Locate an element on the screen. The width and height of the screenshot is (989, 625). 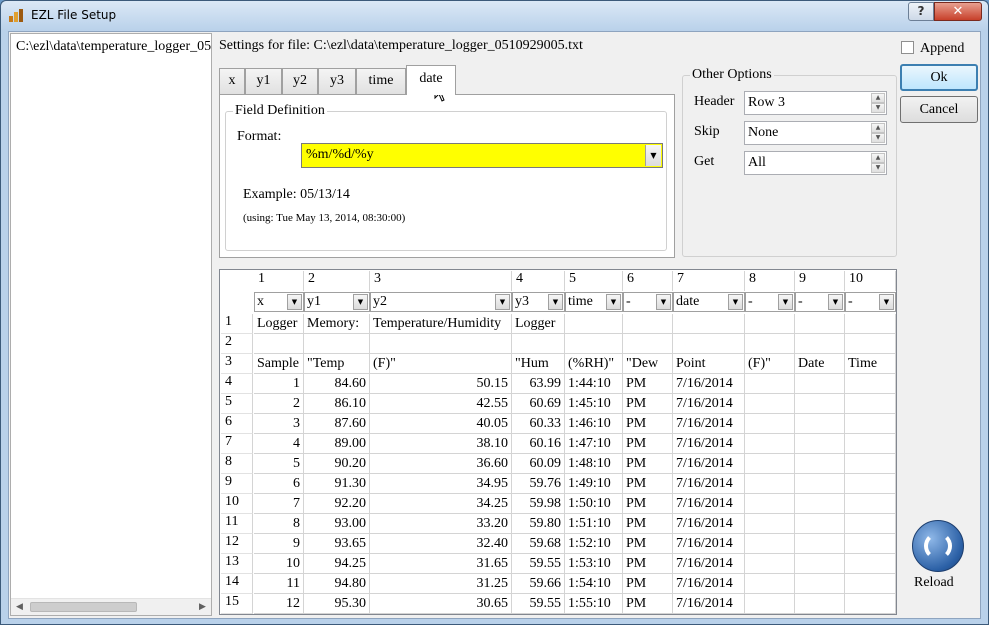
row-number: 6 is located at coordinates (237, 424).